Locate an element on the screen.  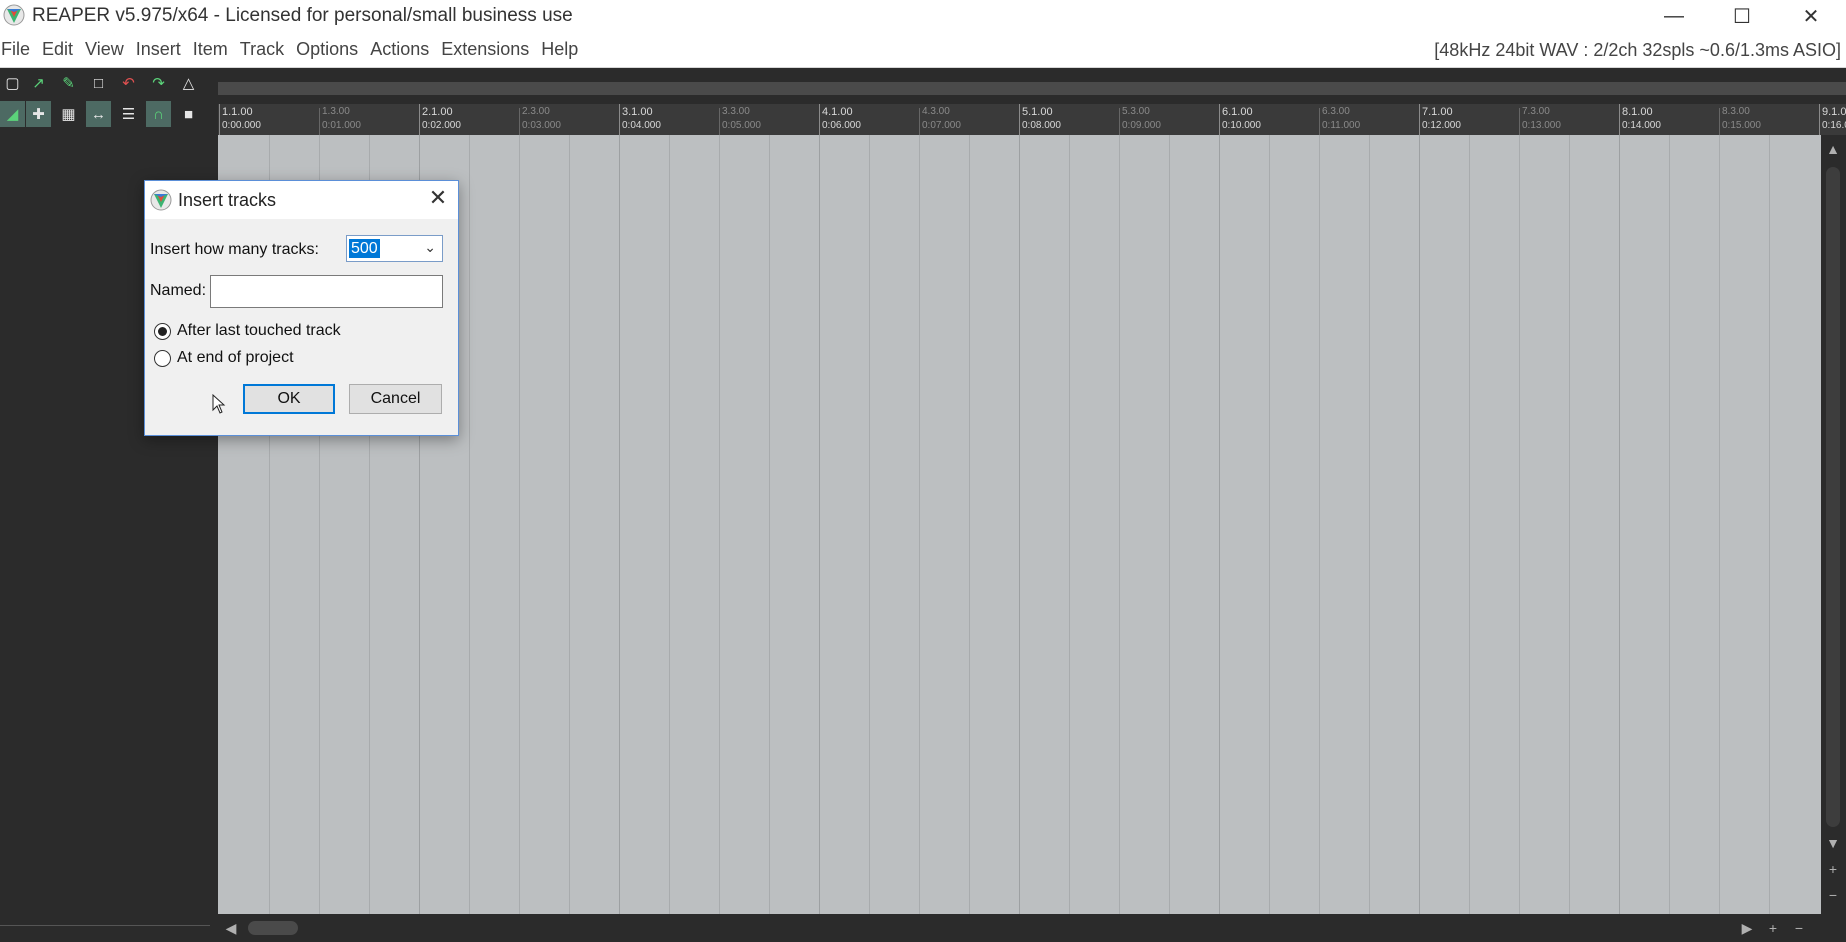
radio-selected-dot is located at coordinates (162, 331).